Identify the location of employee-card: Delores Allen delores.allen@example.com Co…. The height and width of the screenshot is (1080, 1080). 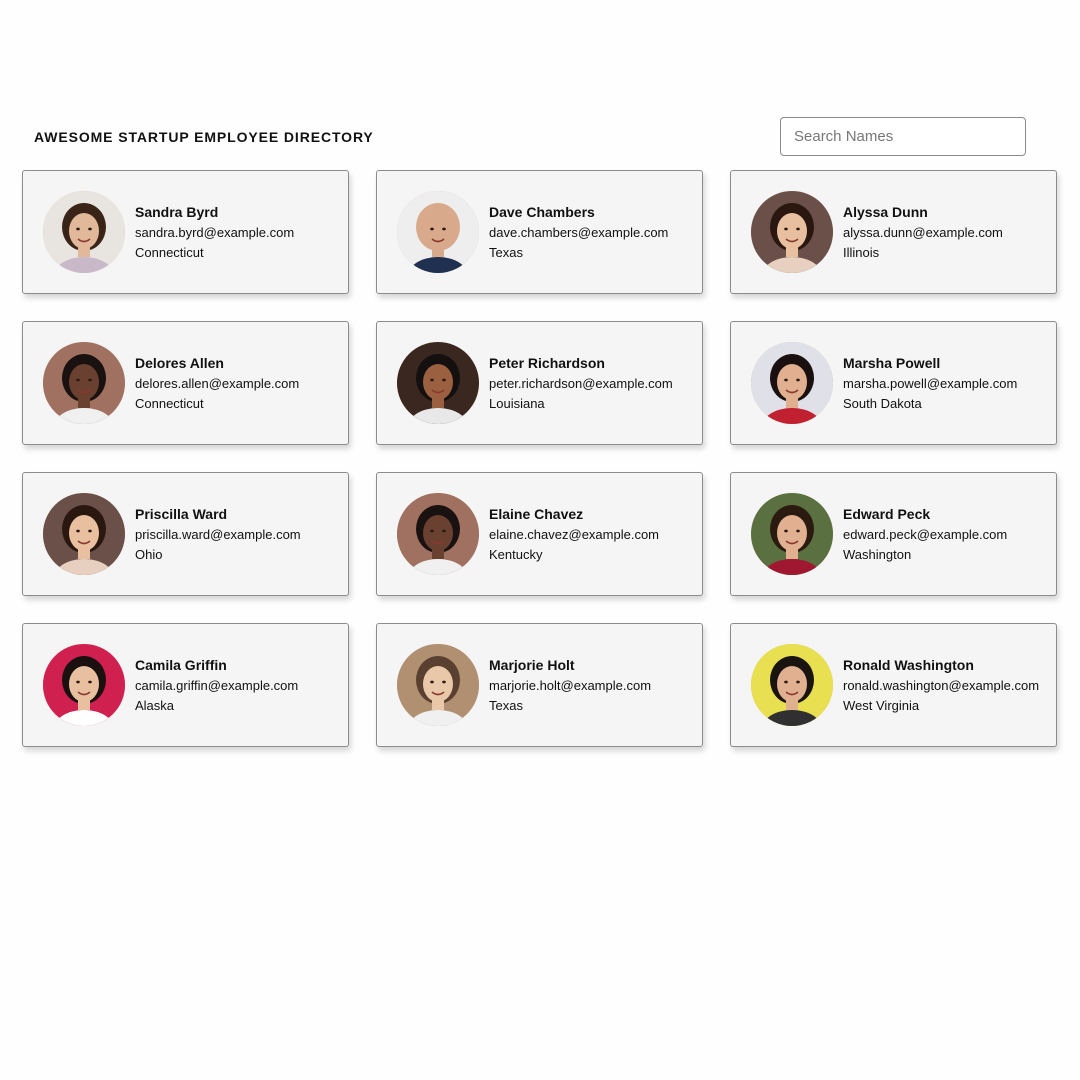
(185, 383).